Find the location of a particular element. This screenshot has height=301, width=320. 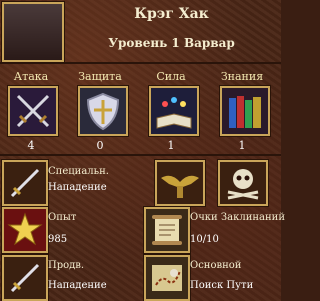

skull-icon is located at coordinates (243, 183).